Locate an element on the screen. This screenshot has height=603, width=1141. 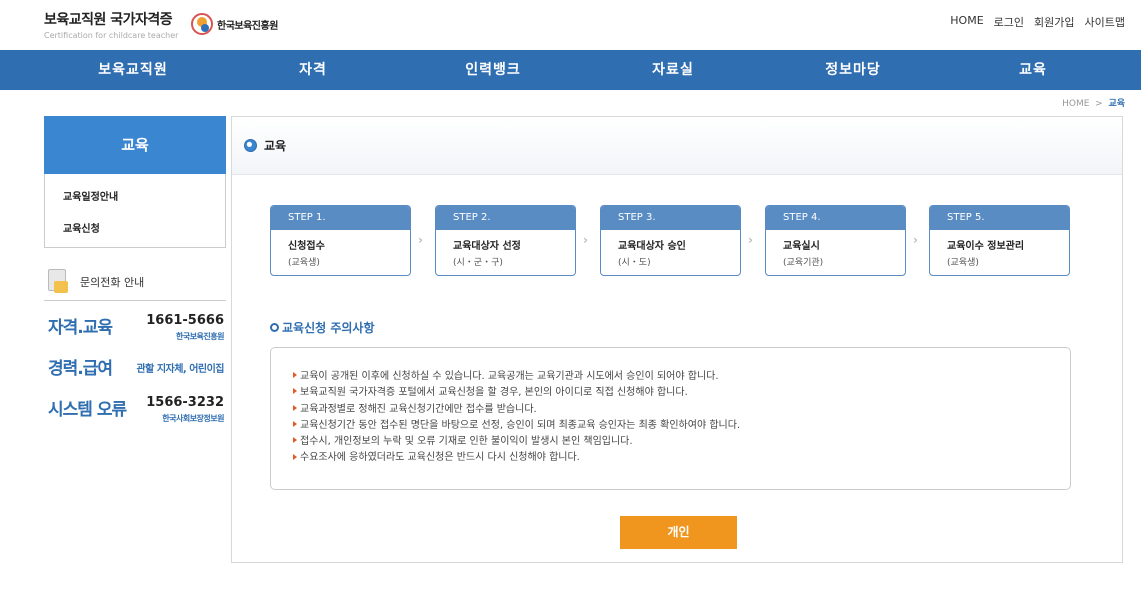
step-card: STEP 1. 신청접수 (교육생) is located at coordinates (340, 240).